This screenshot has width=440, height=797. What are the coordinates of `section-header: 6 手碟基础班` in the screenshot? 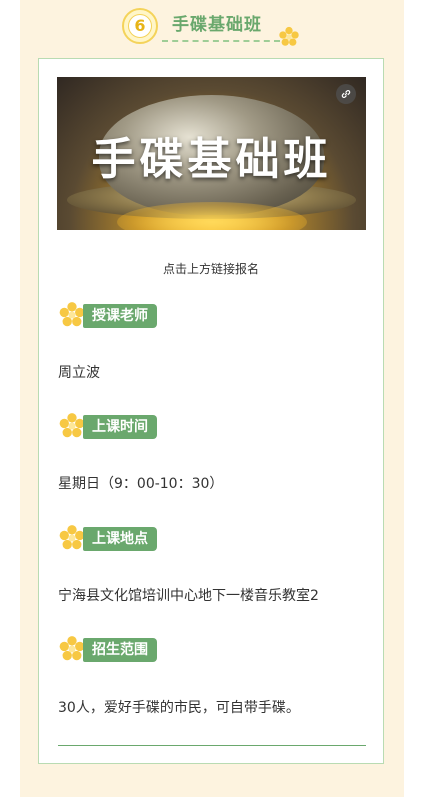 It's located at (220, 28).